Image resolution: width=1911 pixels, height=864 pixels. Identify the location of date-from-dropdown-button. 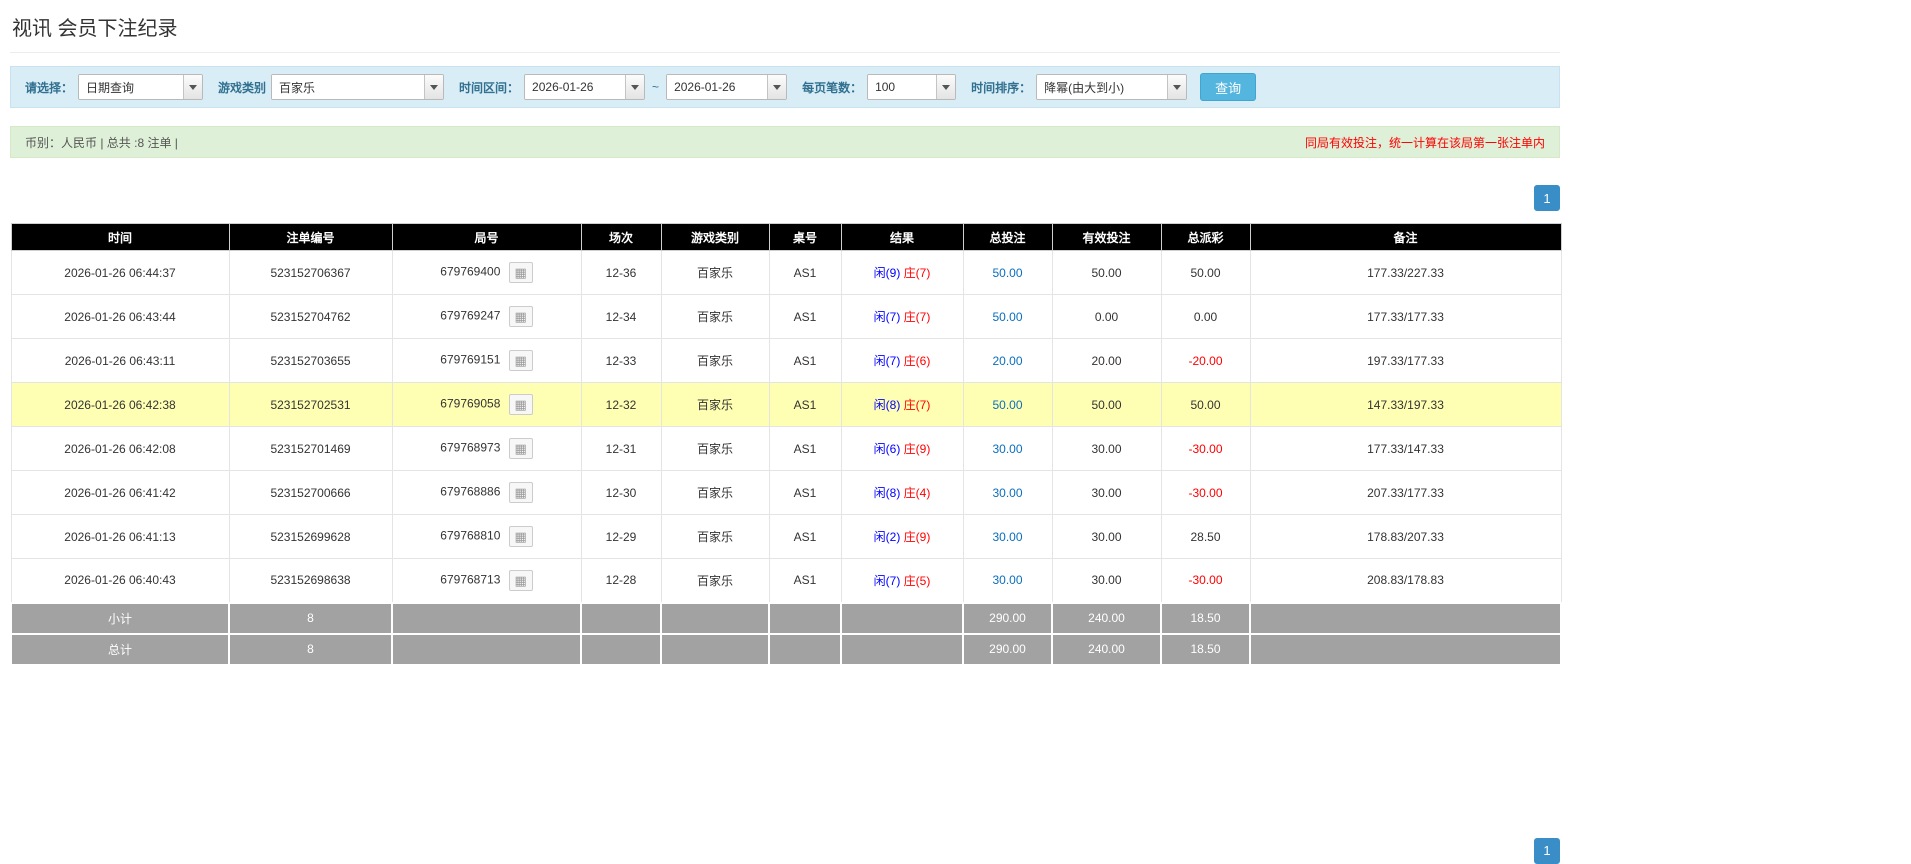
(635, 87).